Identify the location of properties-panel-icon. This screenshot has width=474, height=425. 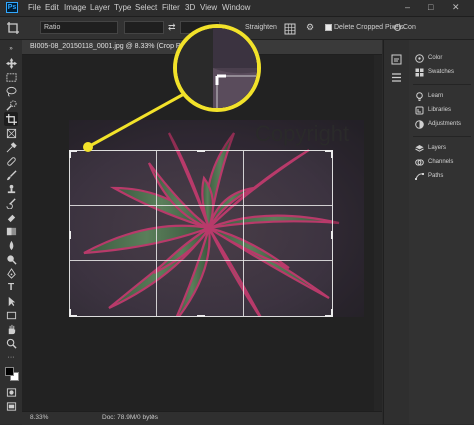
(396, 76).